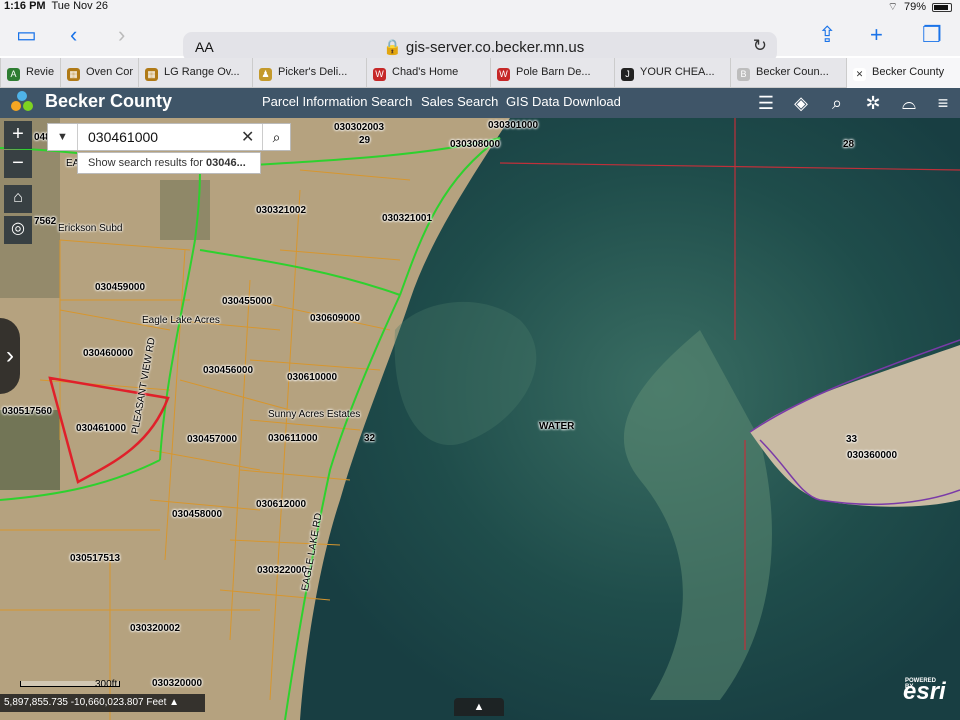 This screenshot has width=960, height=720. What do you see at coordinates (484, 47) in the screenshot?
I see `url-text: 🔒 gis-server.co.becker.mn.us` at bounding box center [484, 47].